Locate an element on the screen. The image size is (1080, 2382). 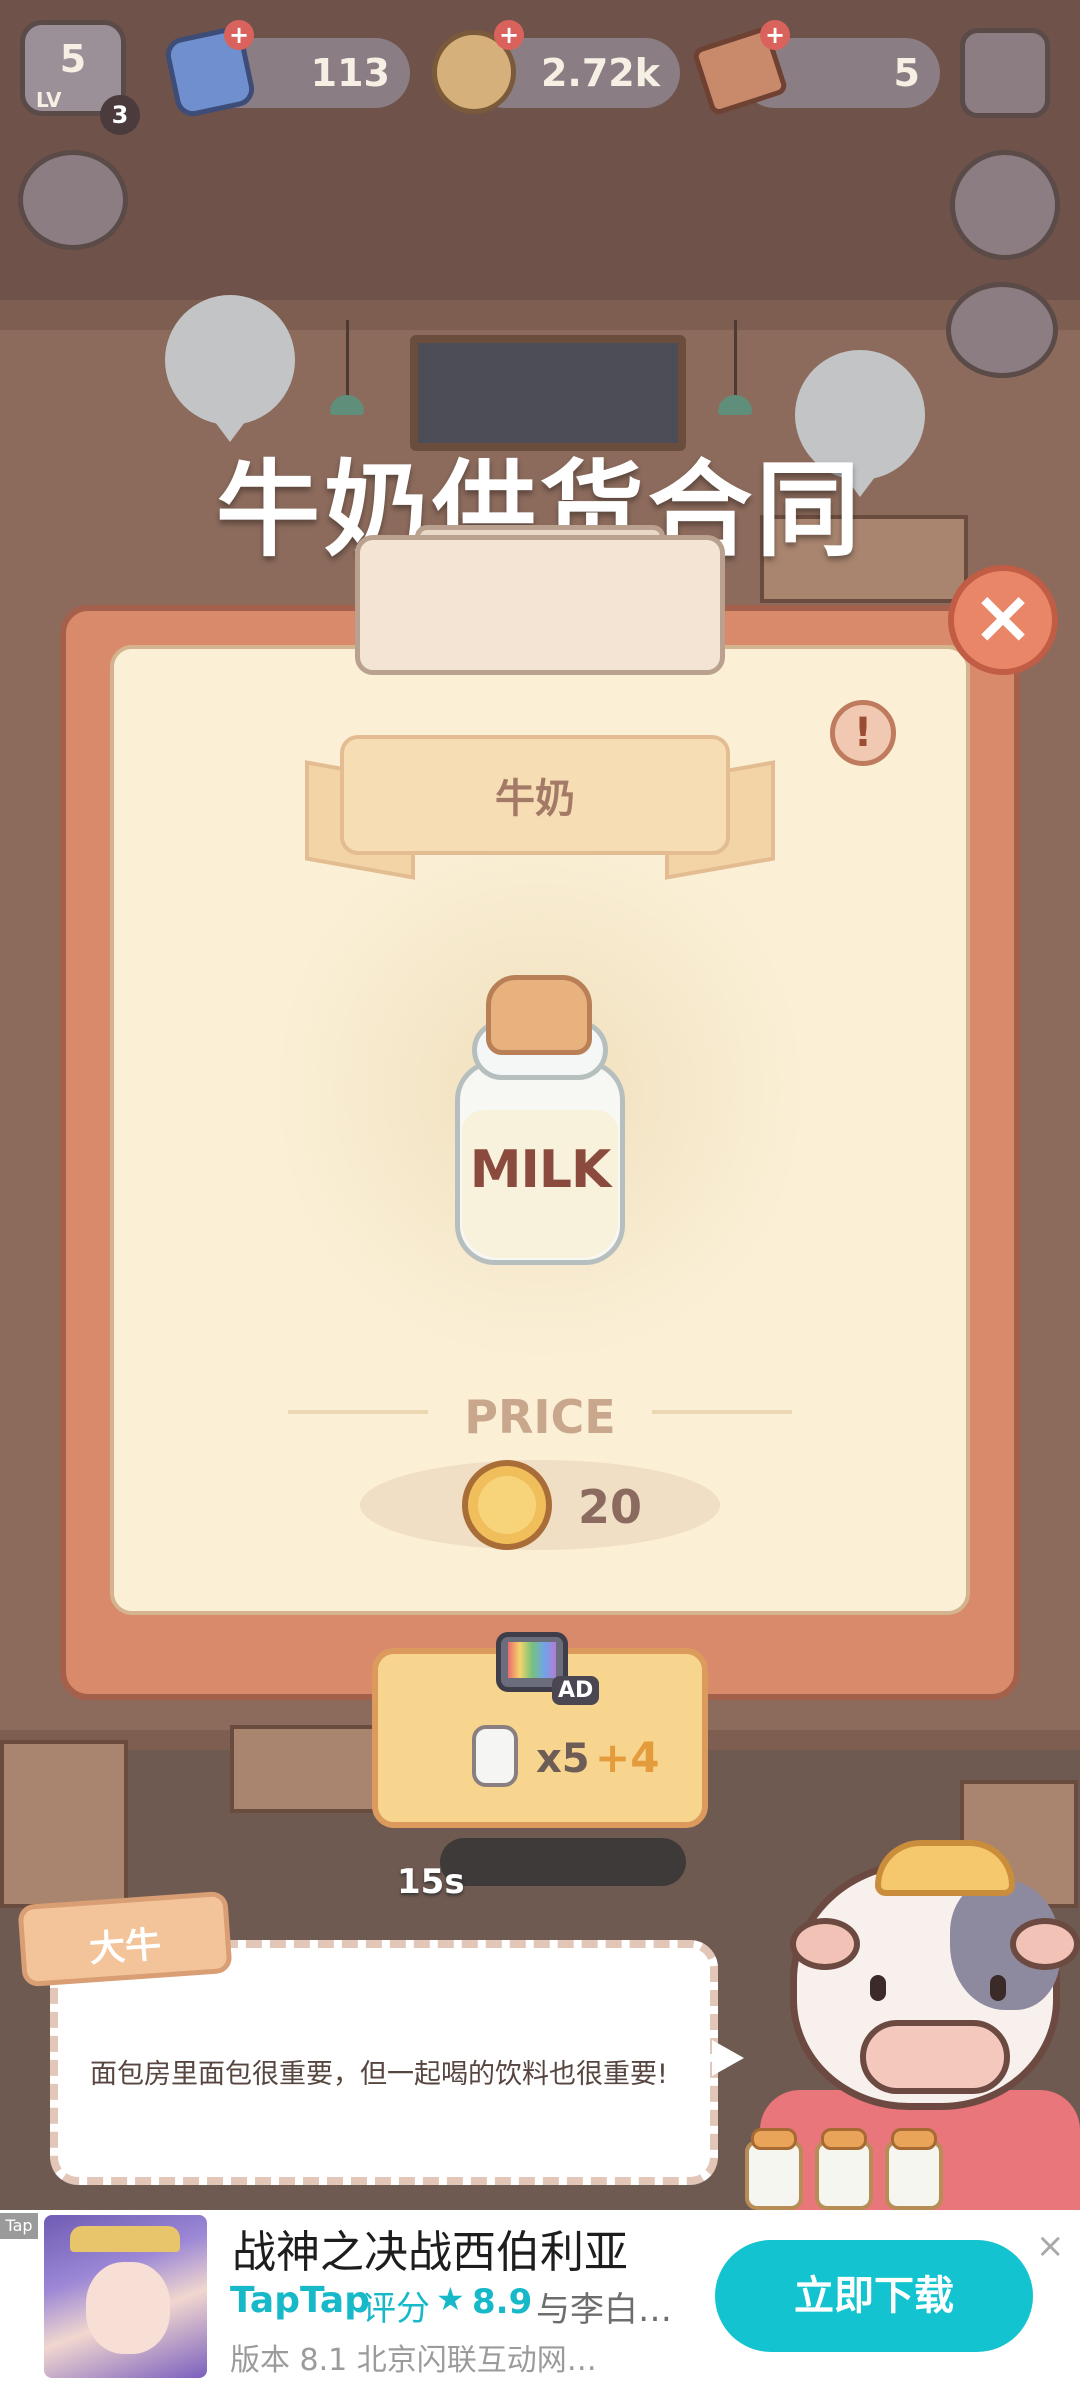
avatar-face is located at coordinates (128, 2308).